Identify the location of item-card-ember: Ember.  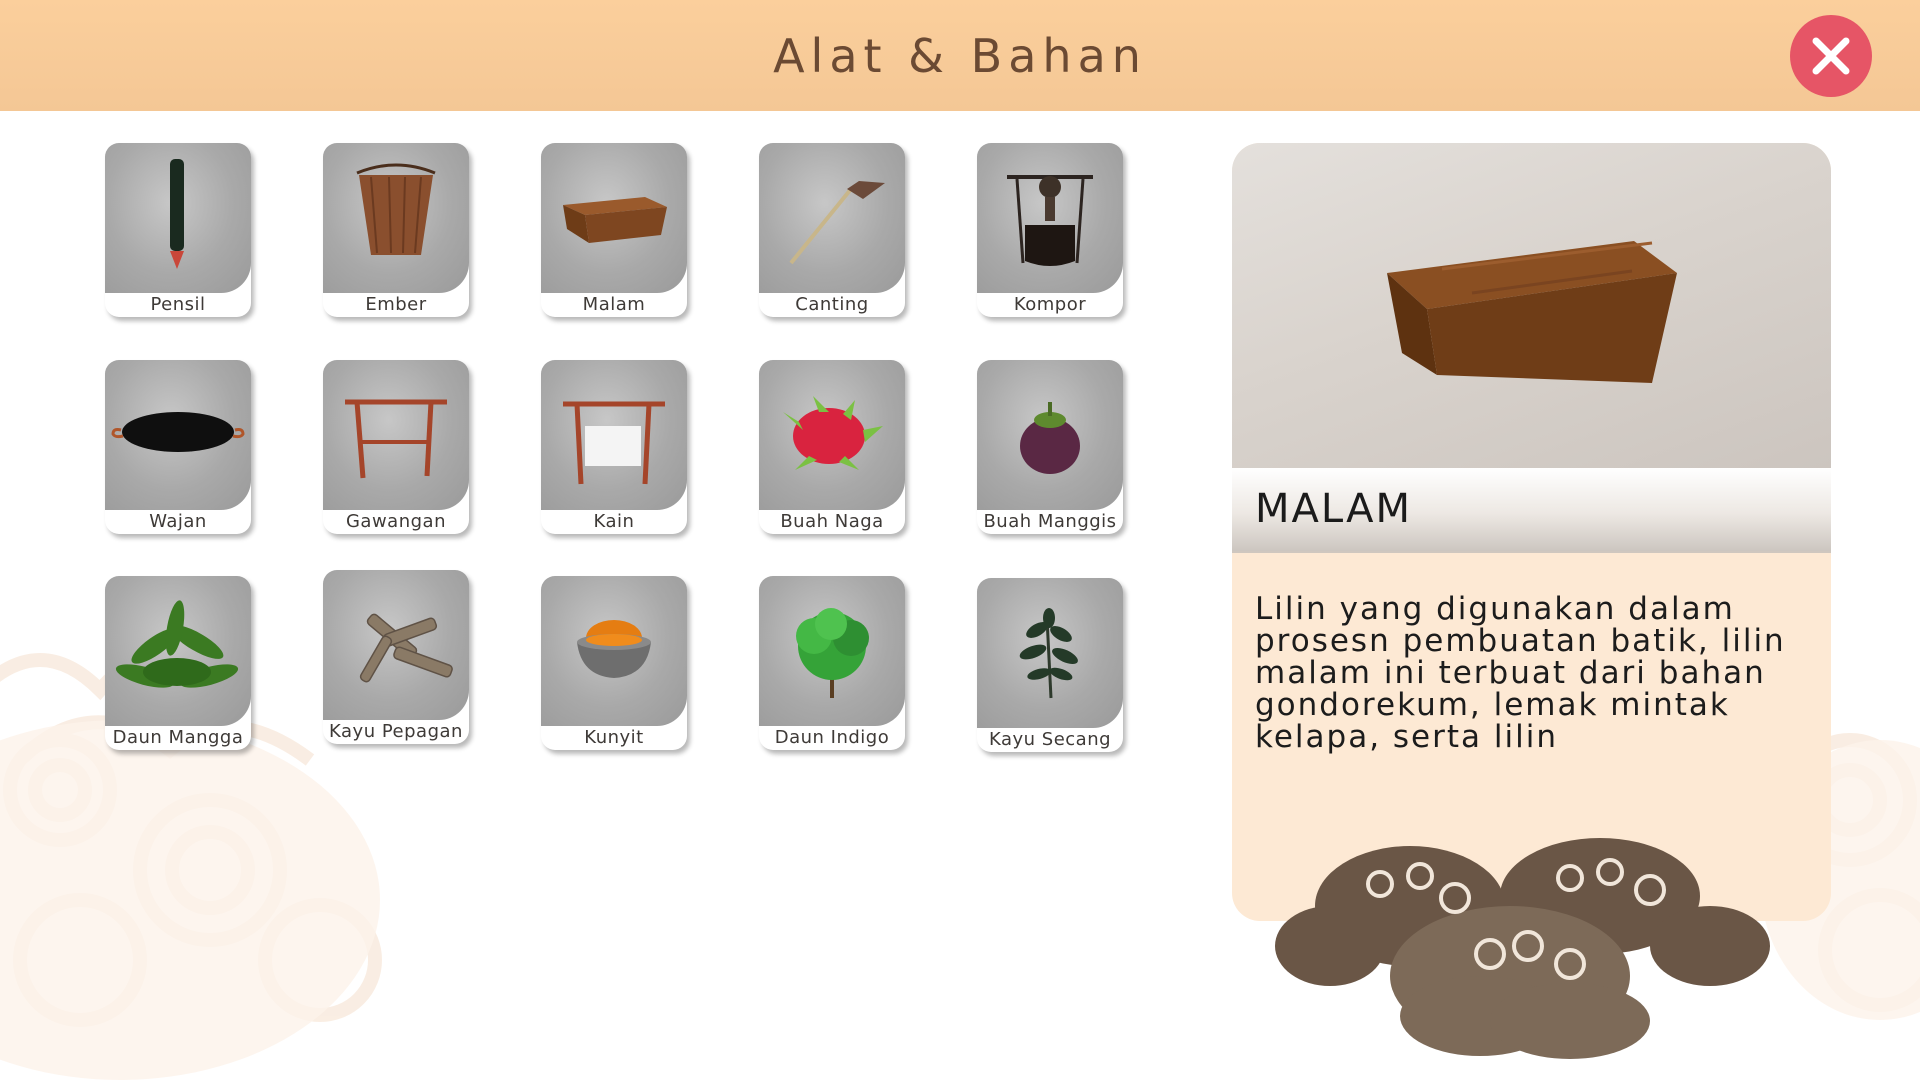
(396, 230).